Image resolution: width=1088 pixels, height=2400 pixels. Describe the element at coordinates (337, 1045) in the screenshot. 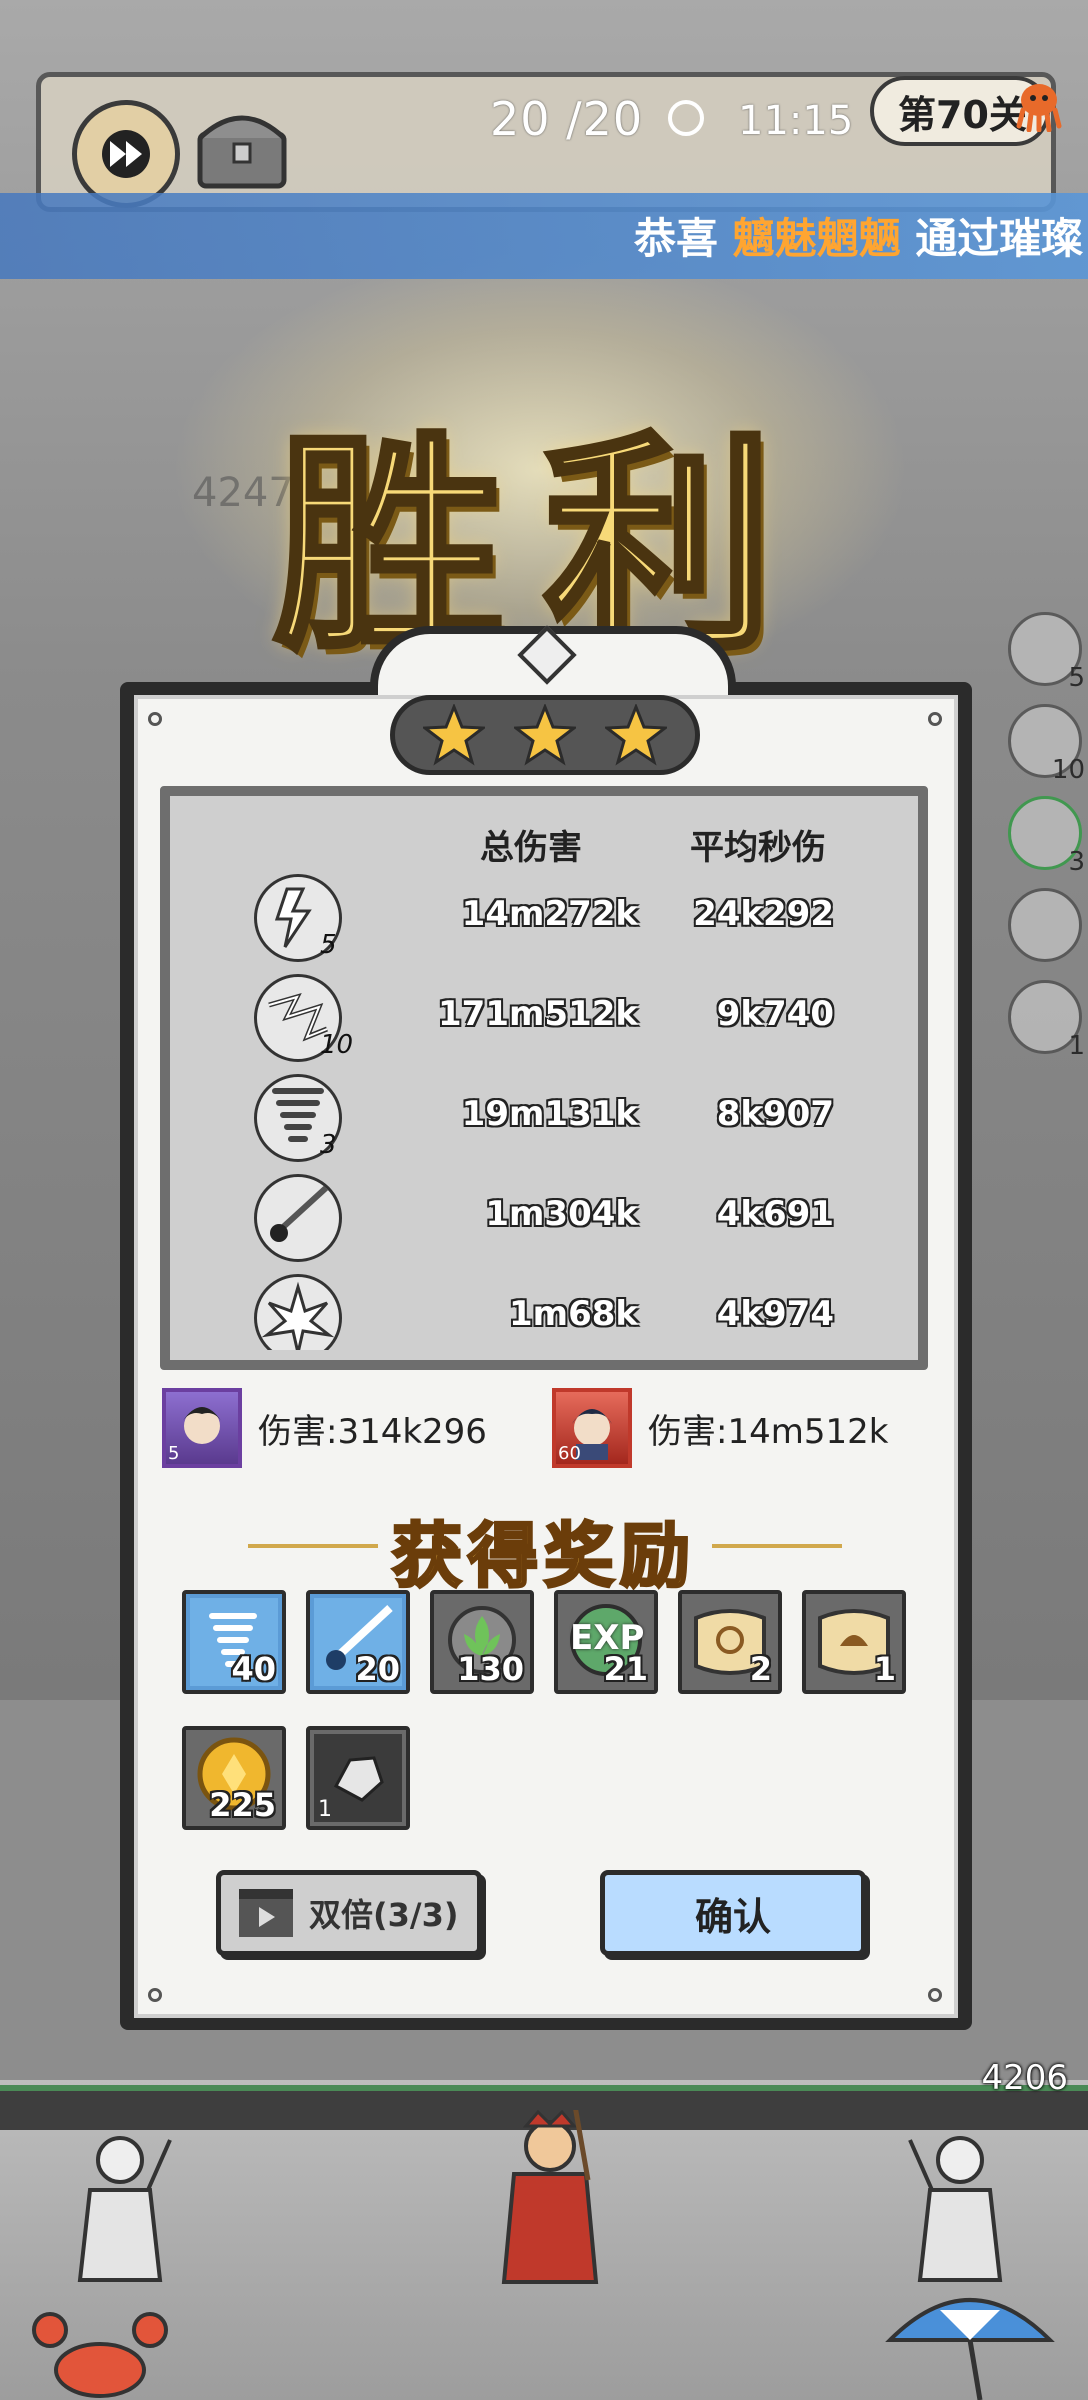

I see `skill-level: 10` at that location.